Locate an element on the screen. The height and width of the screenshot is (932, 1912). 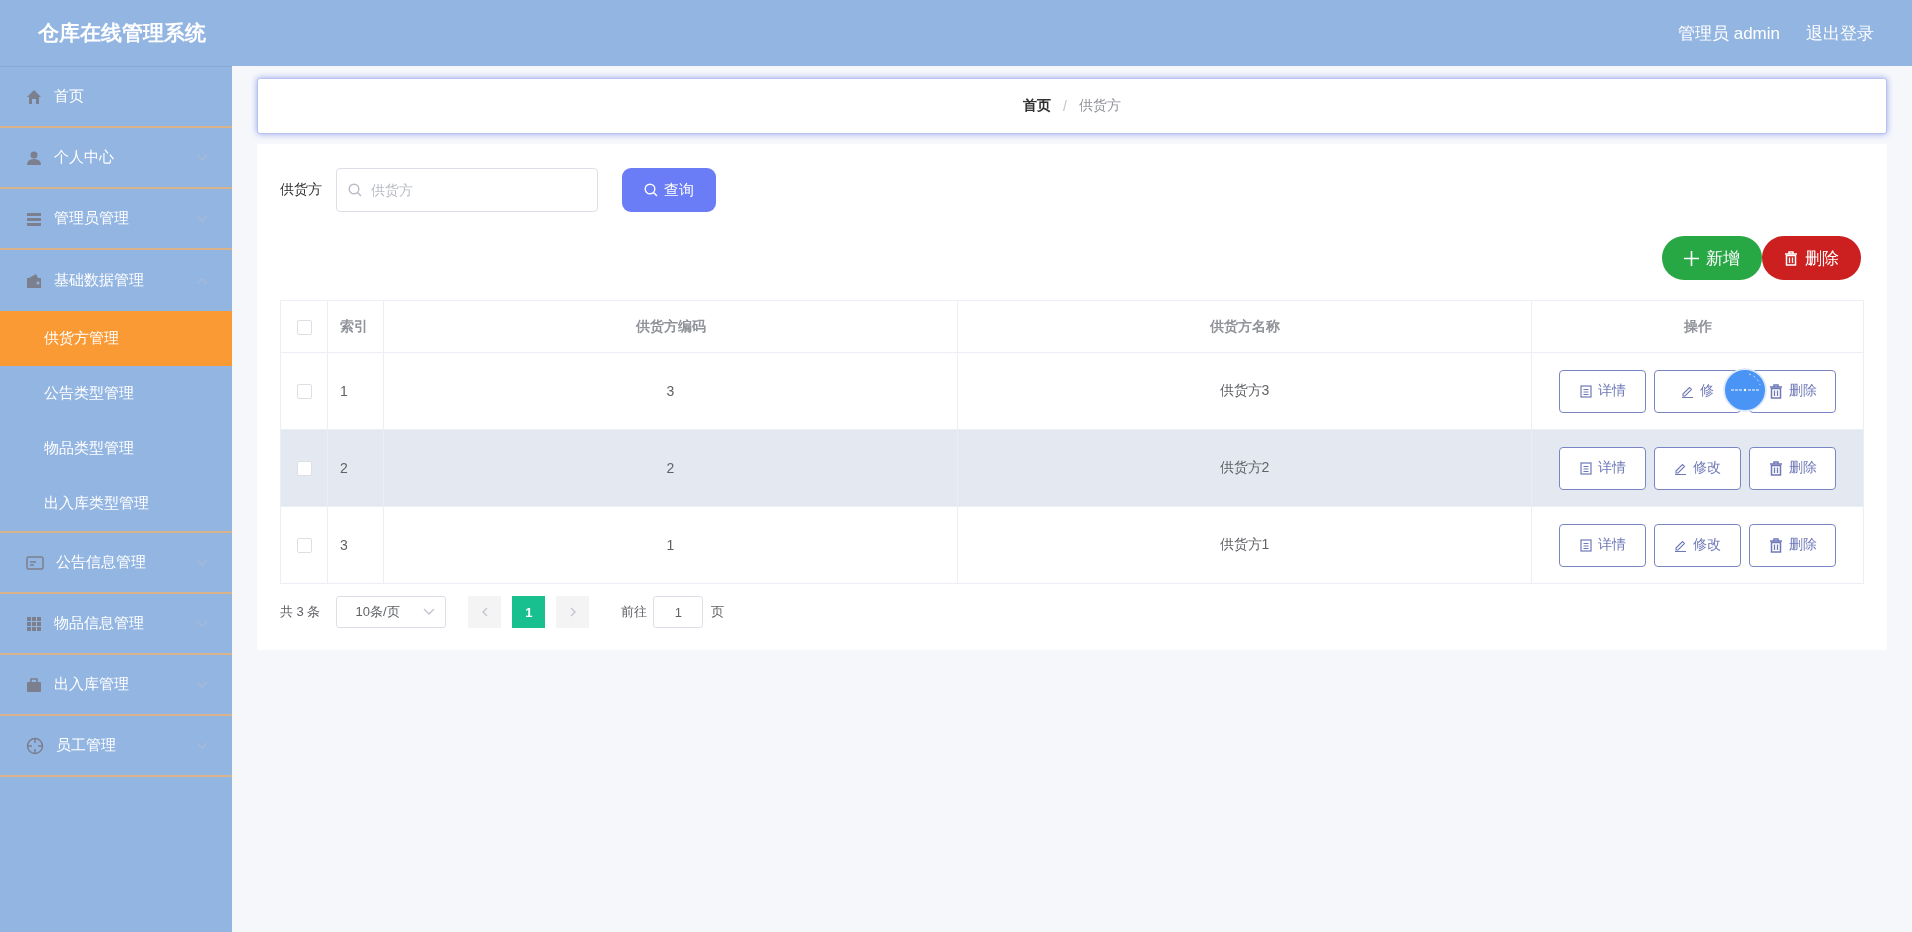
briefcase-icon is located at coordinates (34, 684).